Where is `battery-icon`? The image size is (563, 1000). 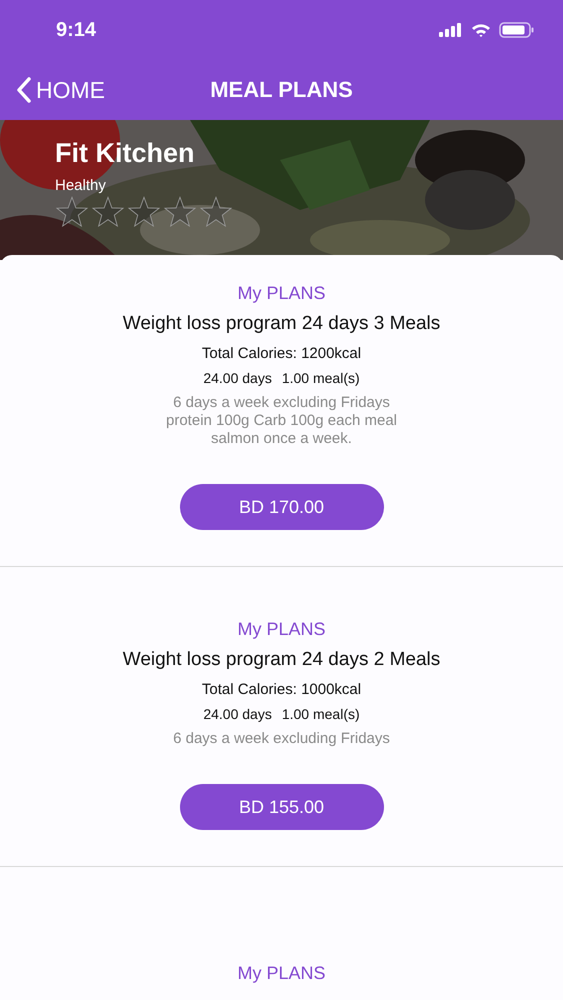
battery-icon is located at coordinates (517, 30).